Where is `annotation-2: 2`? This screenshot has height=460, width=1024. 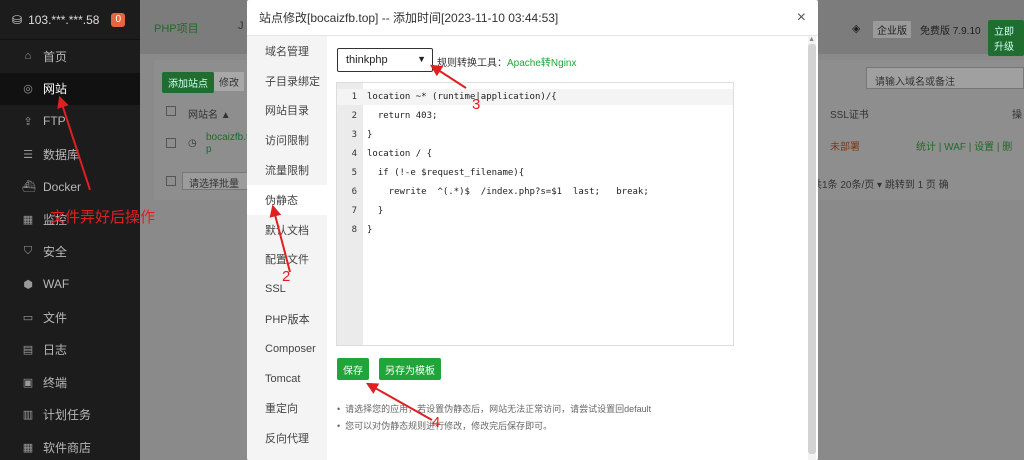
annotation-2: 2 is located at coordinates (286, 276).